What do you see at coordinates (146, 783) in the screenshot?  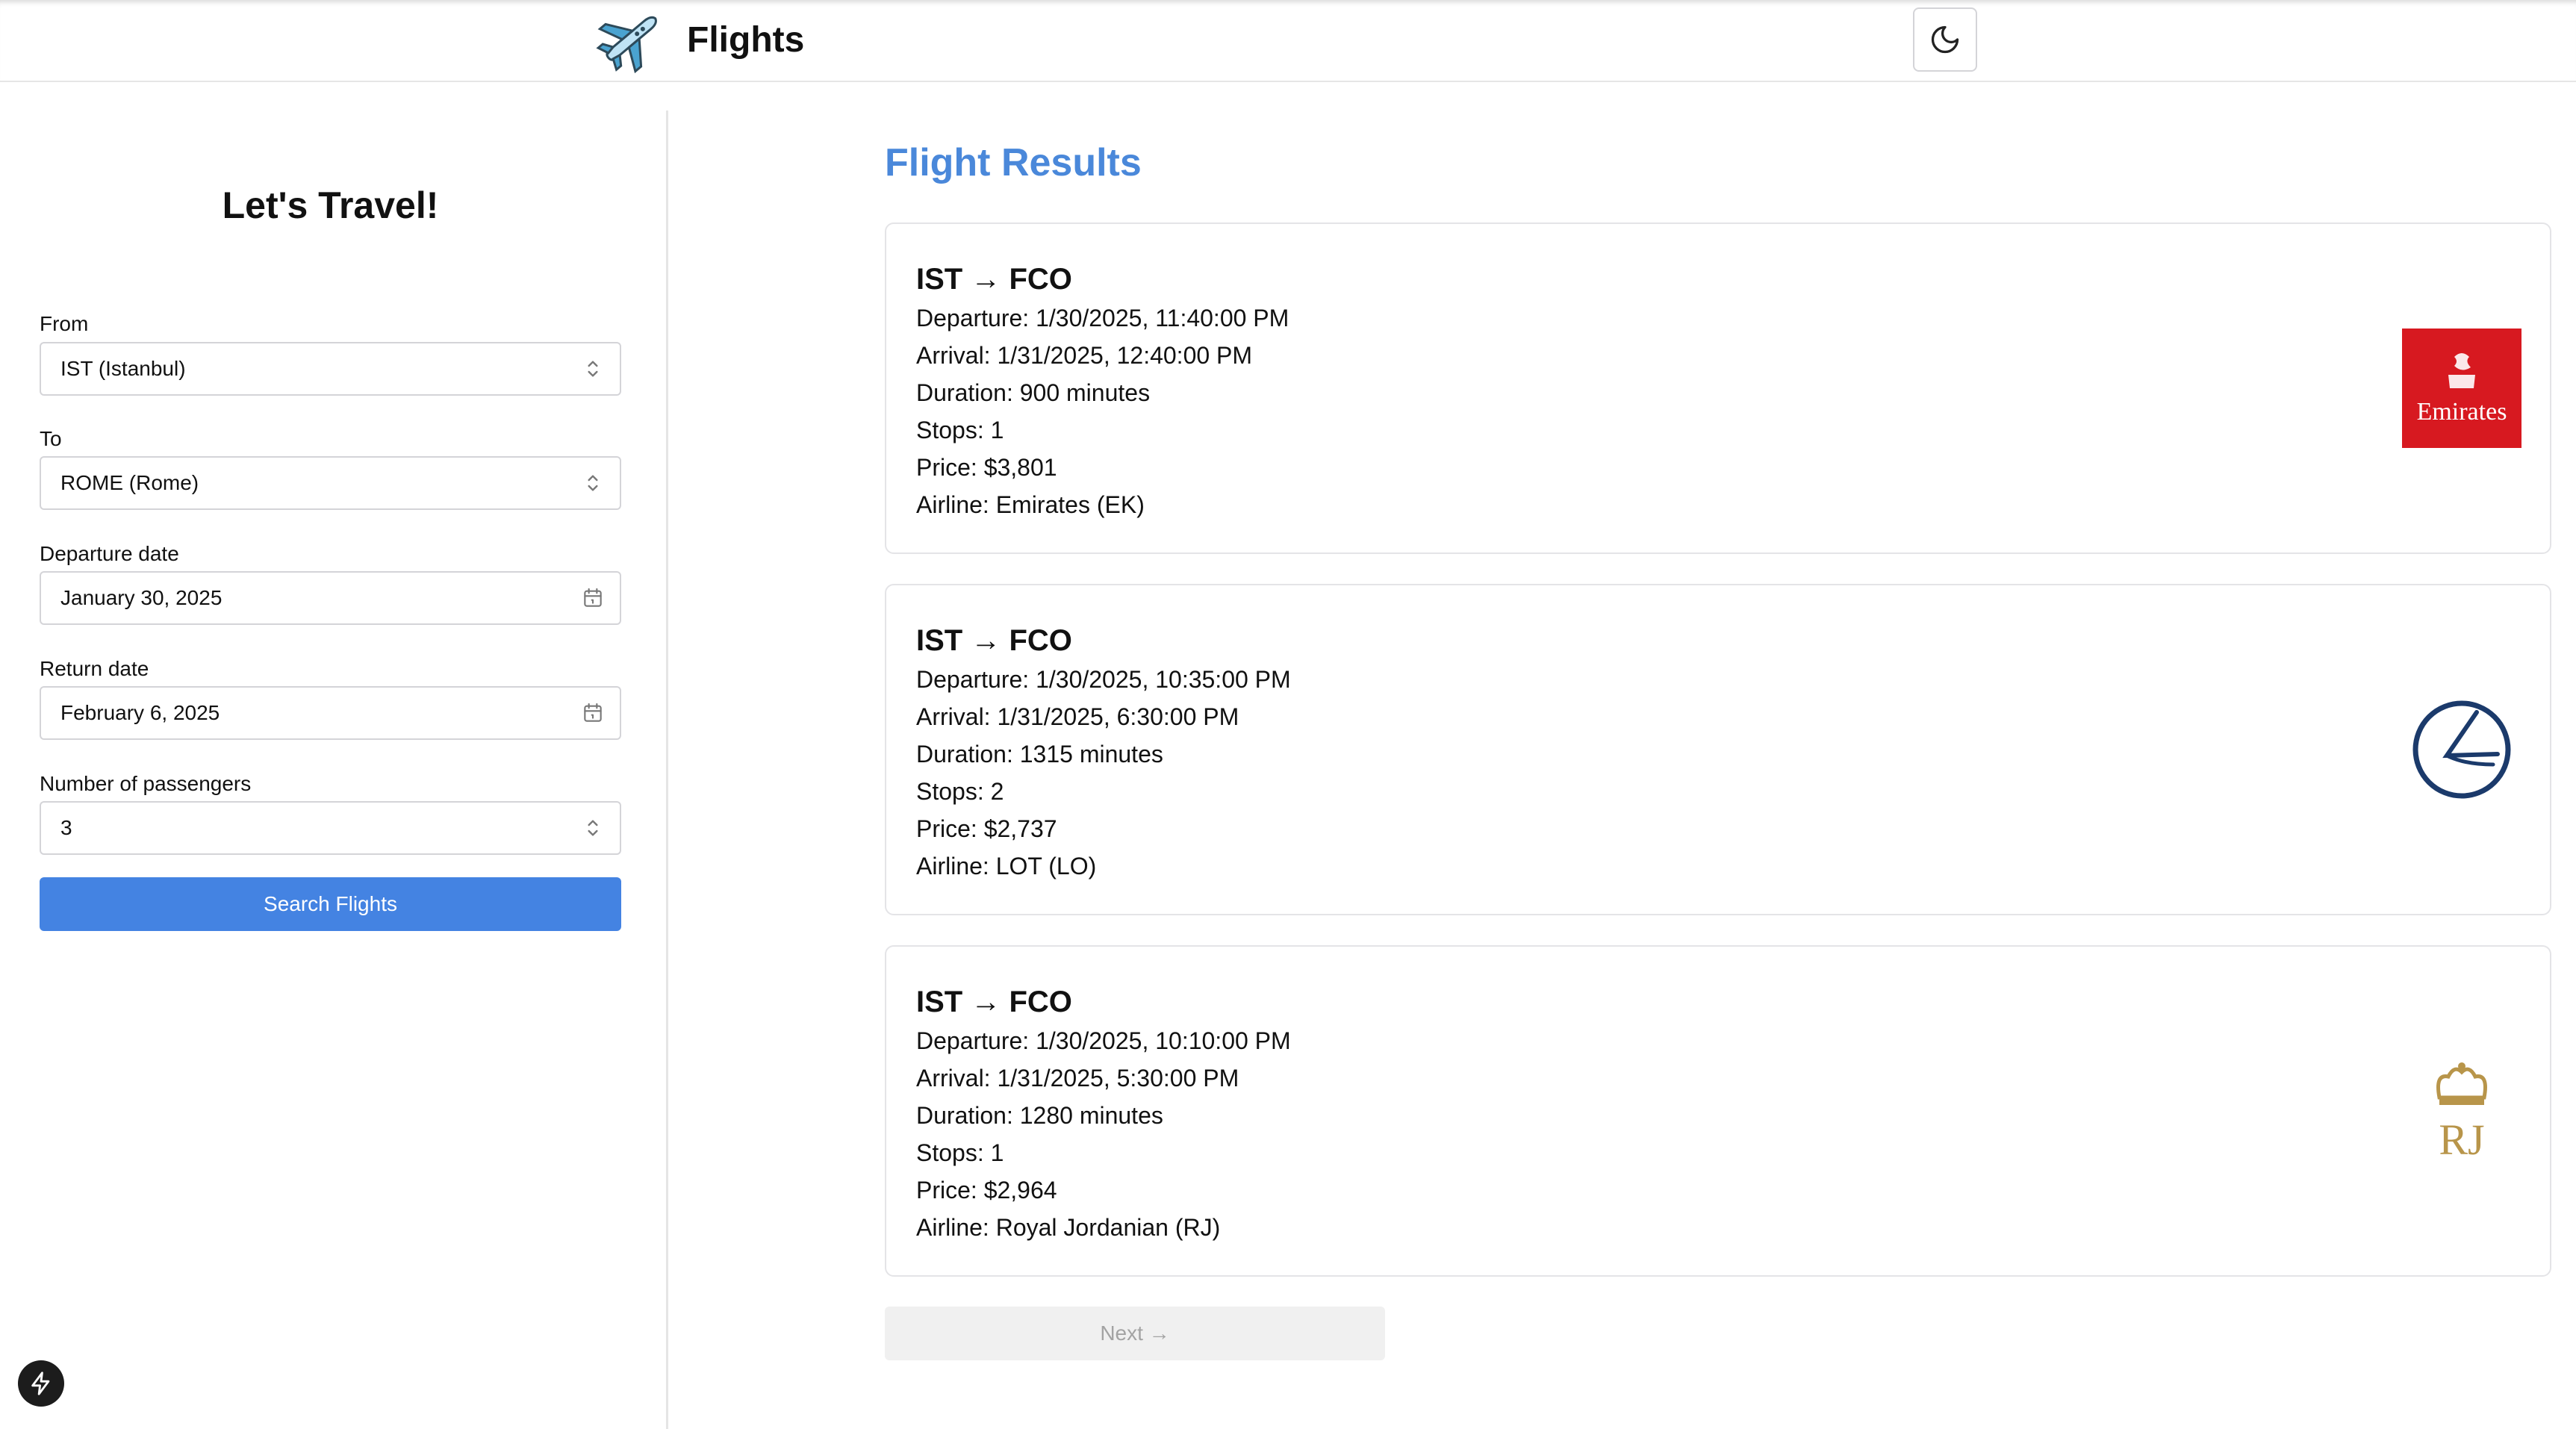 I see `passengers-label: Number of passengers` at bounding box center [146, 783].